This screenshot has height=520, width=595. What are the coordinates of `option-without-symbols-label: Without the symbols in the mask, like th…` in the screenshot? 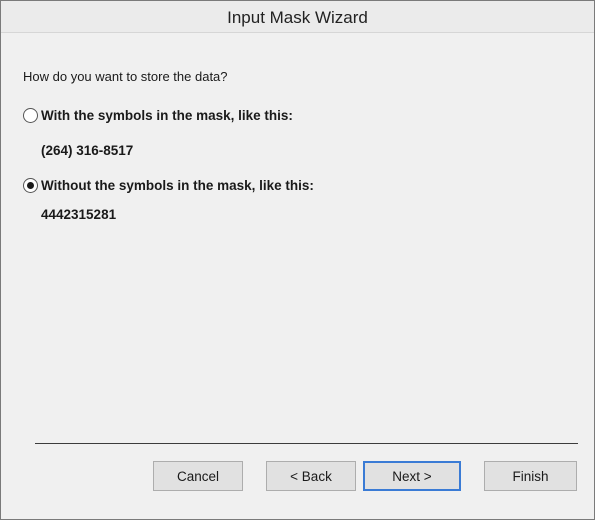 It's located at (177, 185).